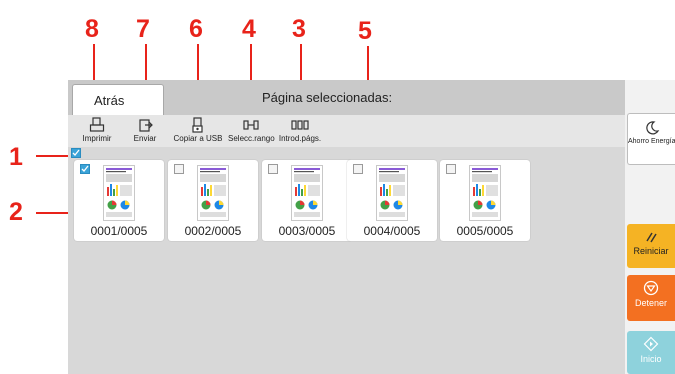  What do you see at coordinates (365, 31) in the screenshot?
I see `callout-5: 5` at bounding box center [365, 31].